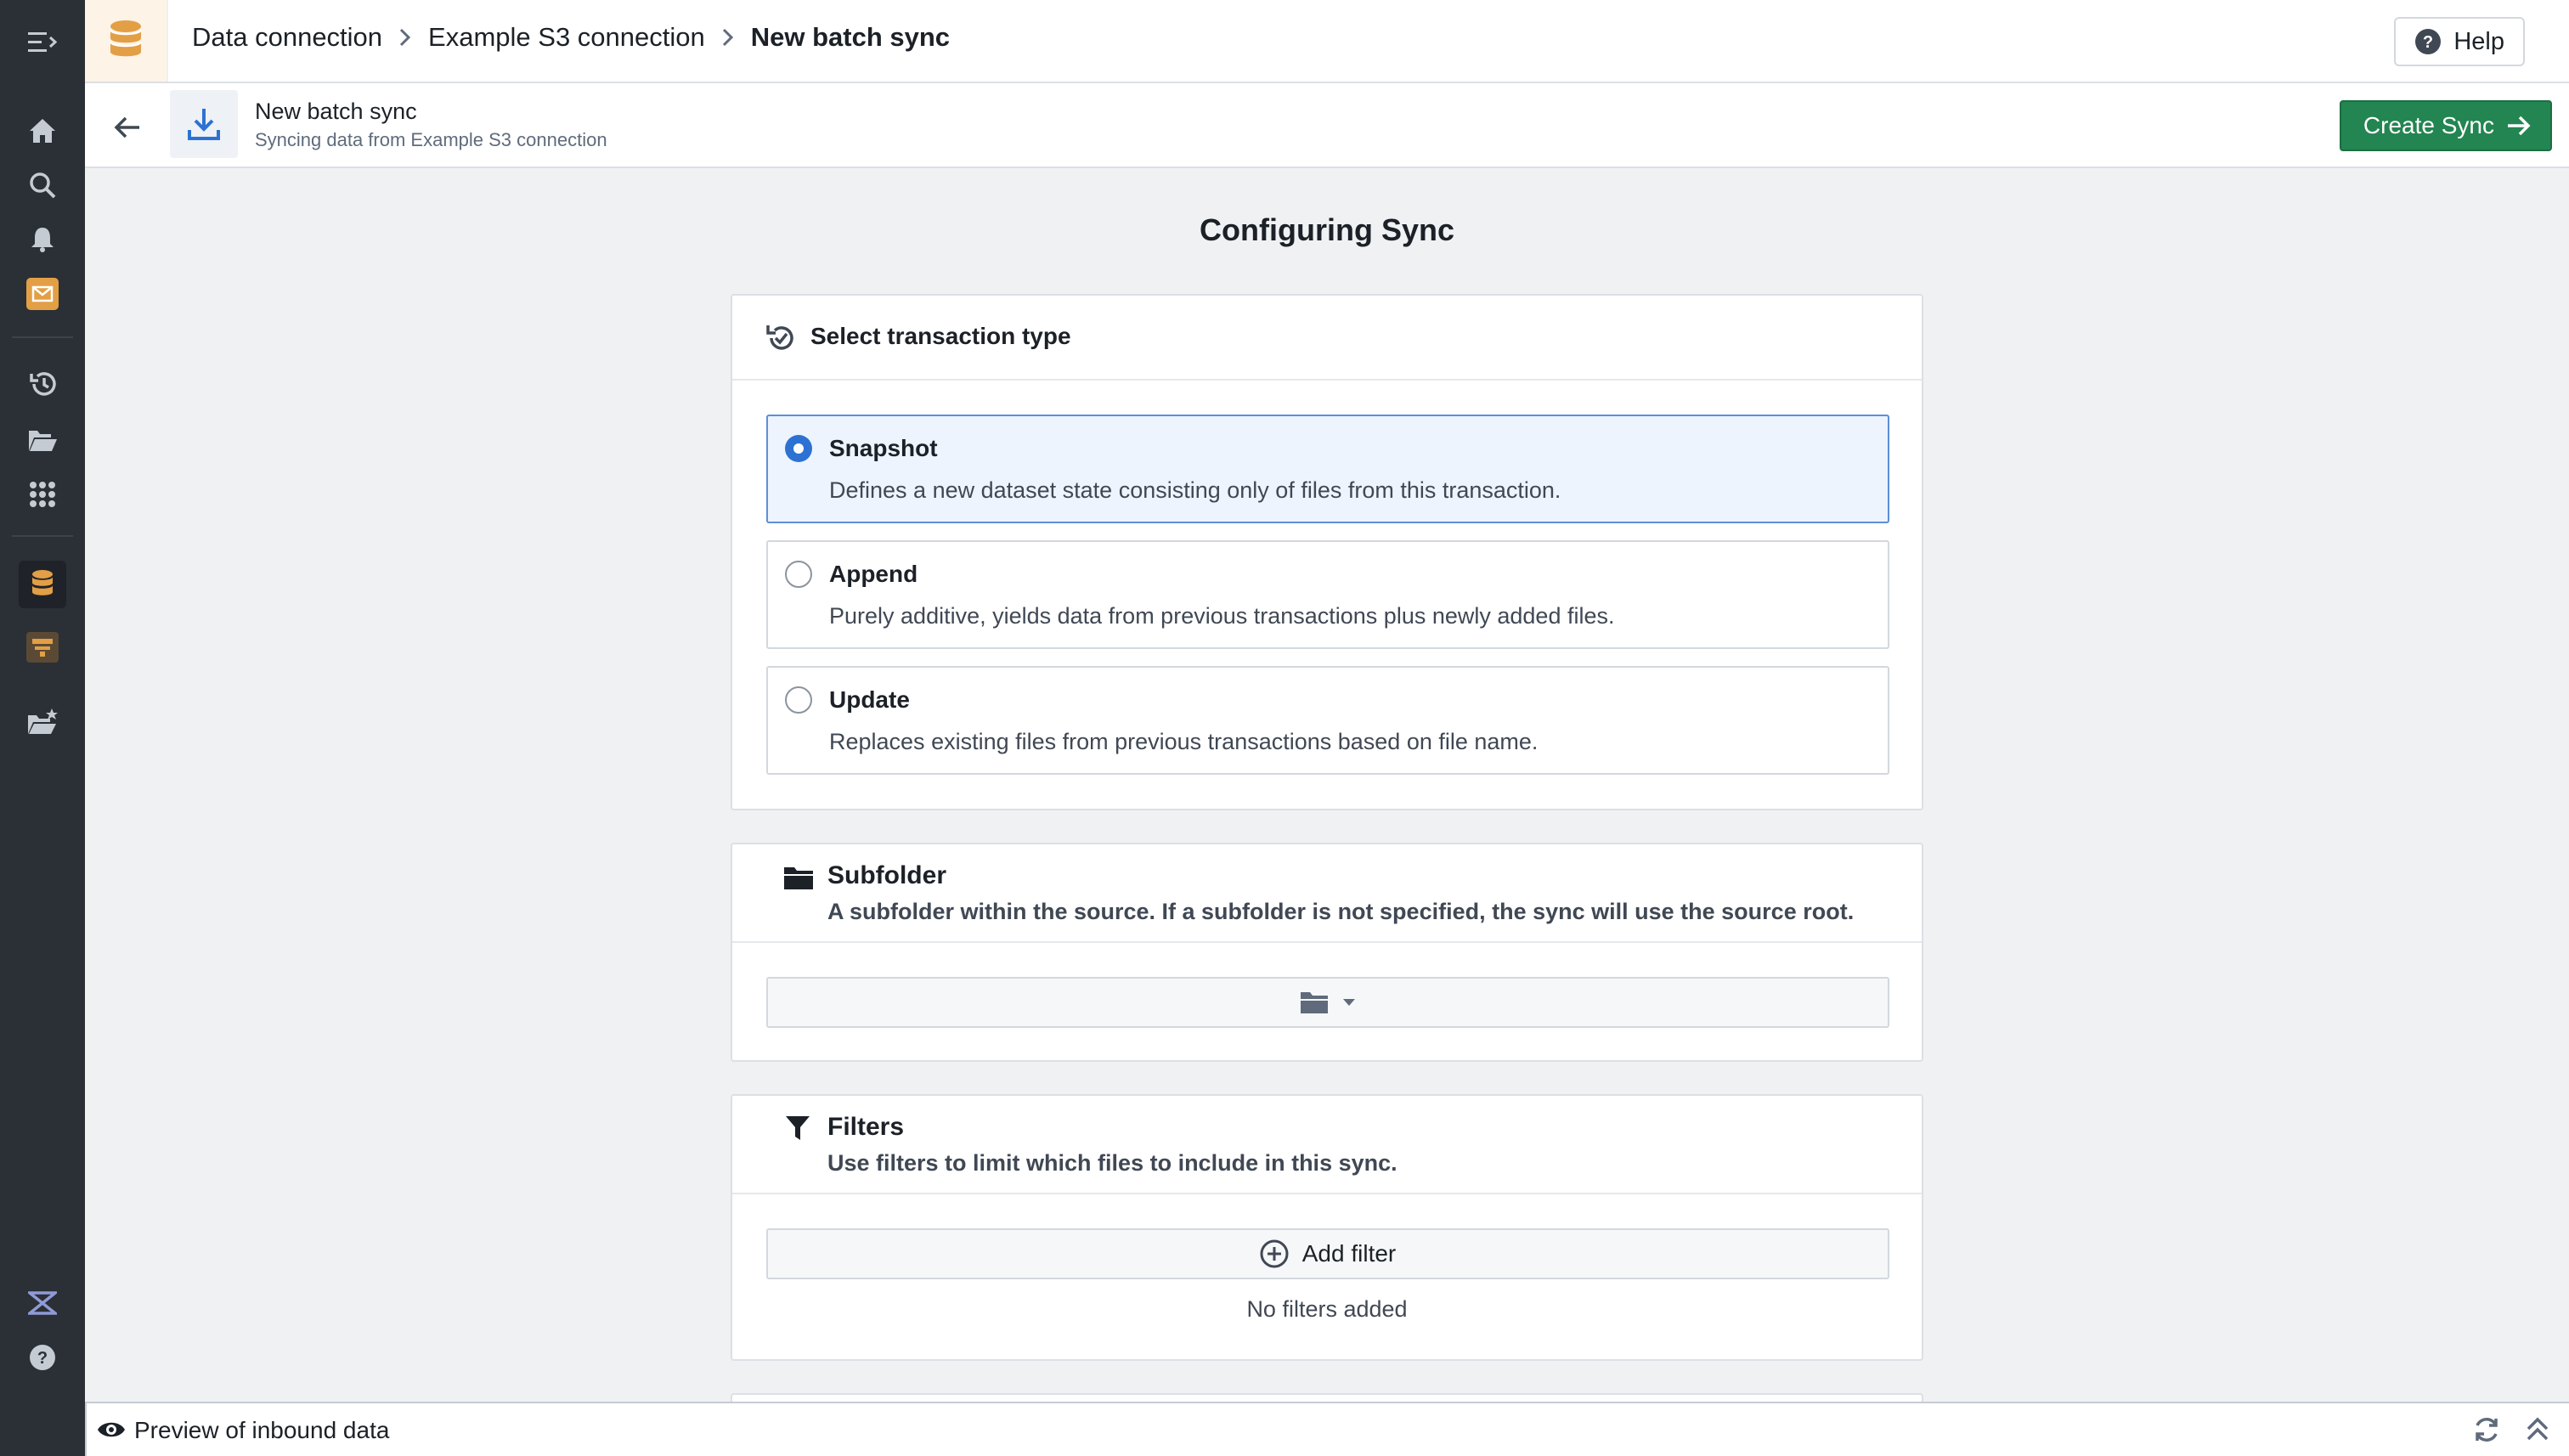  Describe the element at coordinates (204, 124) in the screenshot. I see `download-icon` at that location.